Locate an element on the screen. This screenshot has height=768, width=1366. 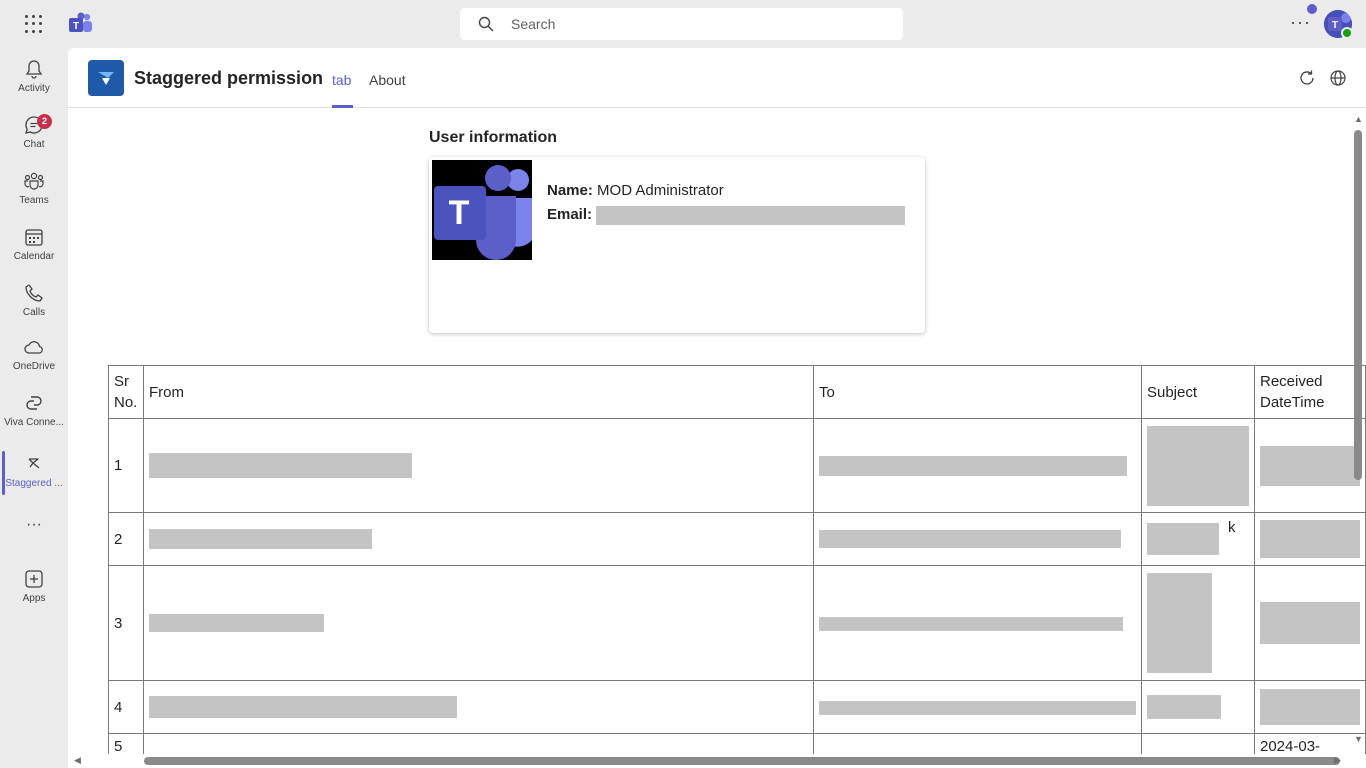
email-row: Email: is located at coordinates (726, 215).